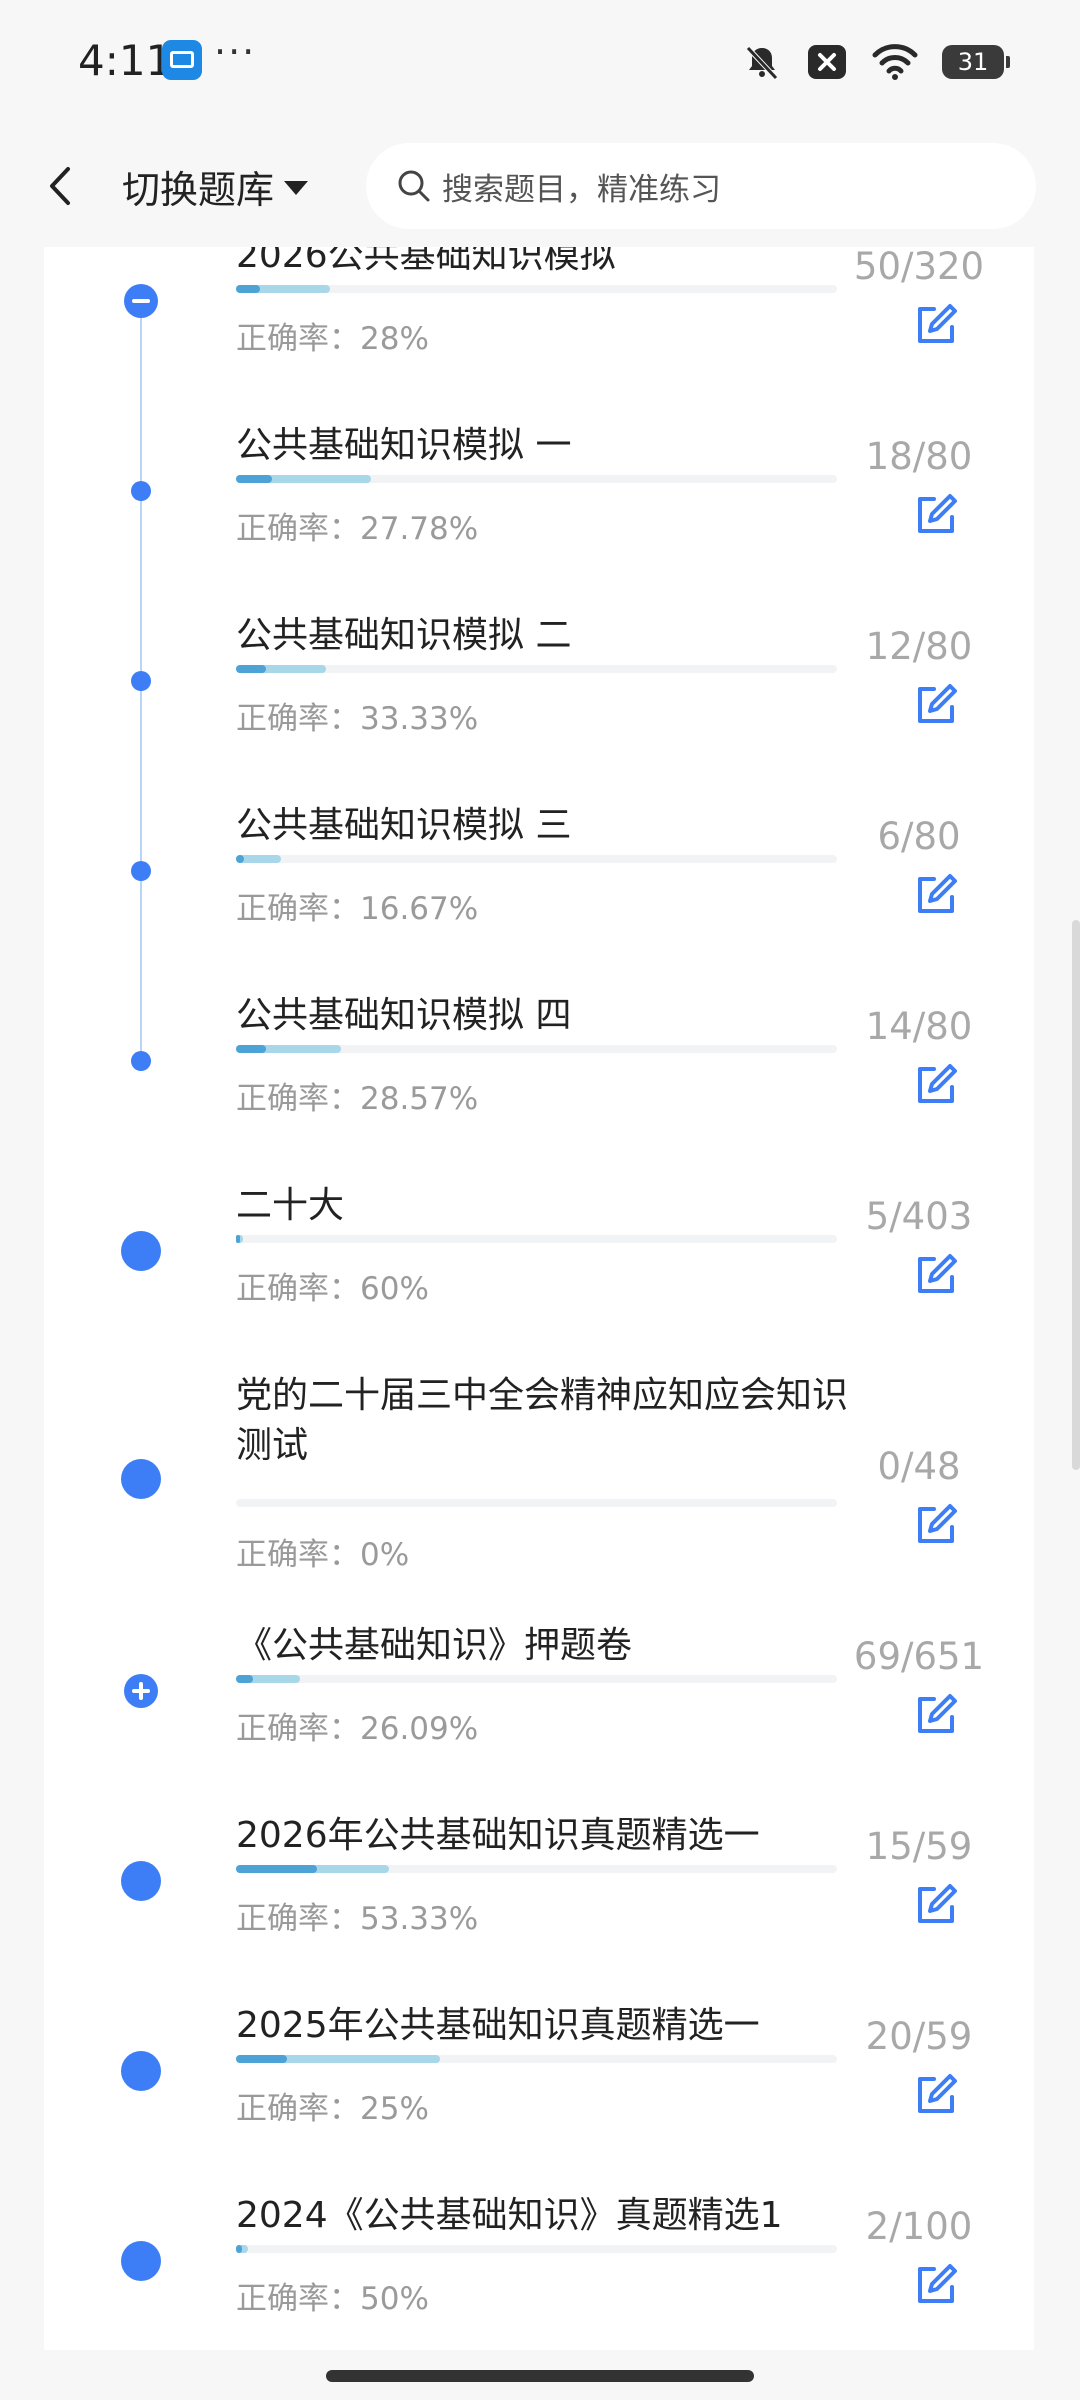 This screenshot has width=1080, height=2400. What do you see at coordinates (539, 1491) in the screenshot?
I see `list-item: 党的二十届三中全会精神应知应会知识测试 正确率：0% 0/48` at bounding box center [539, 1491].